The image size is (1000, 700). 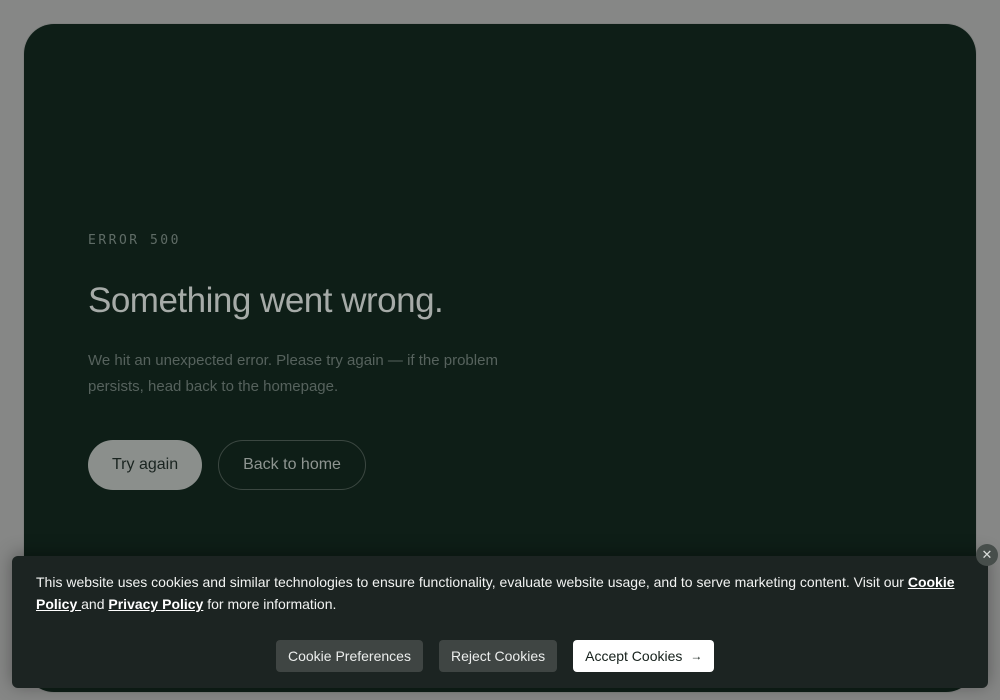 What do you see at coordinates (292, 465) in the screenshot?
I see `back-to-home-button: Back to home` at bounding box center [292, 465].